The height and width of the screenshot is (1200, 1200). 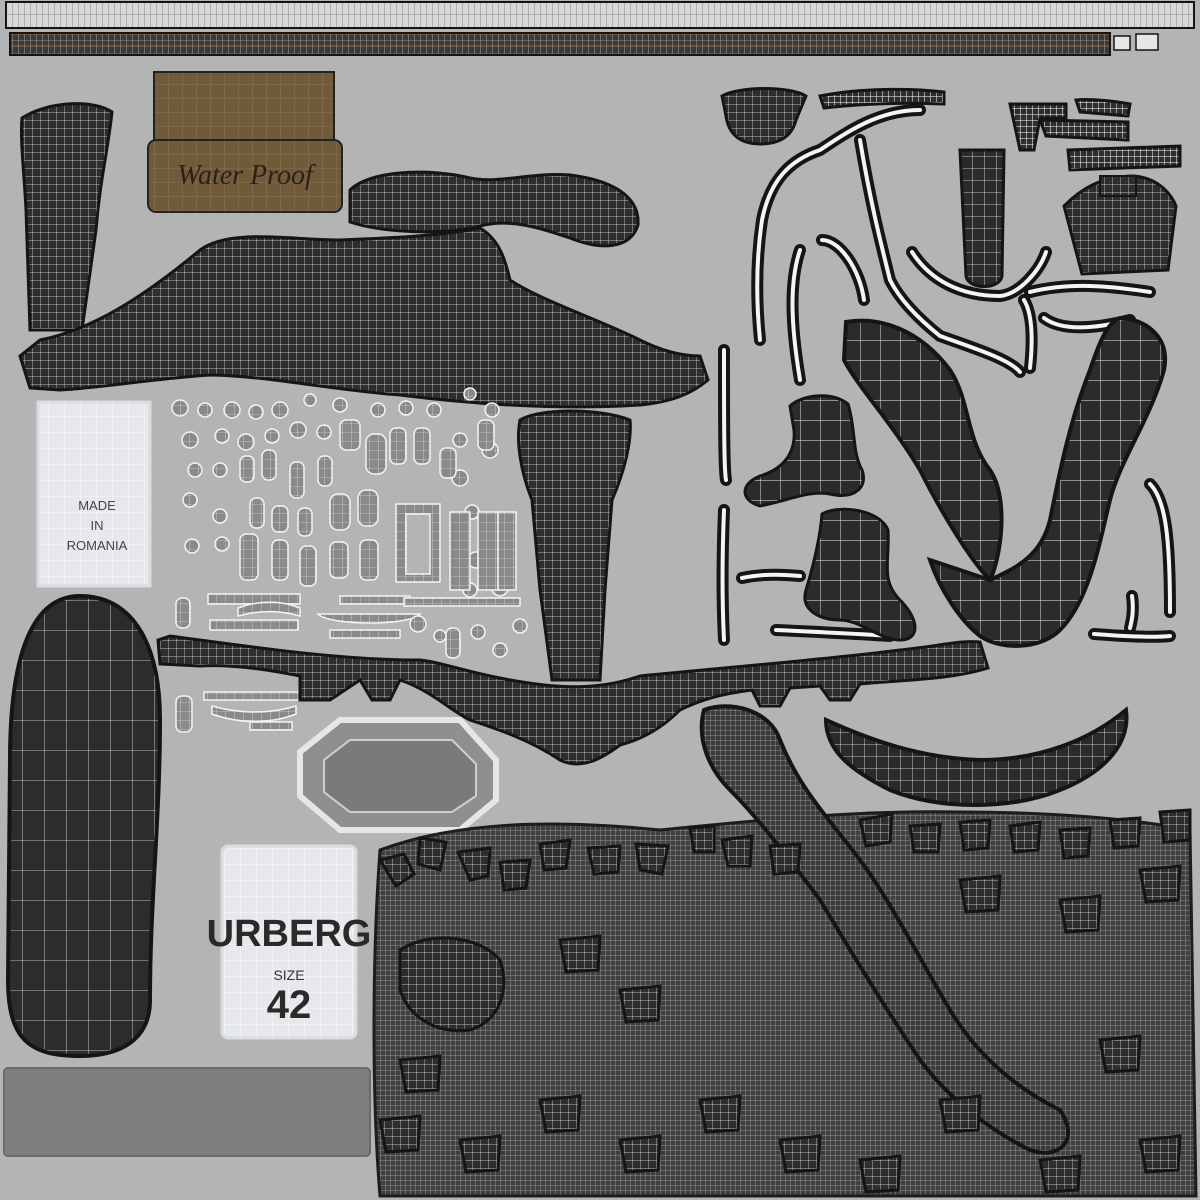 What do you see at coordinates (288, 975) in the screenshot?
I see `size-label-text: SIZE` at bounding box center [288, 975].